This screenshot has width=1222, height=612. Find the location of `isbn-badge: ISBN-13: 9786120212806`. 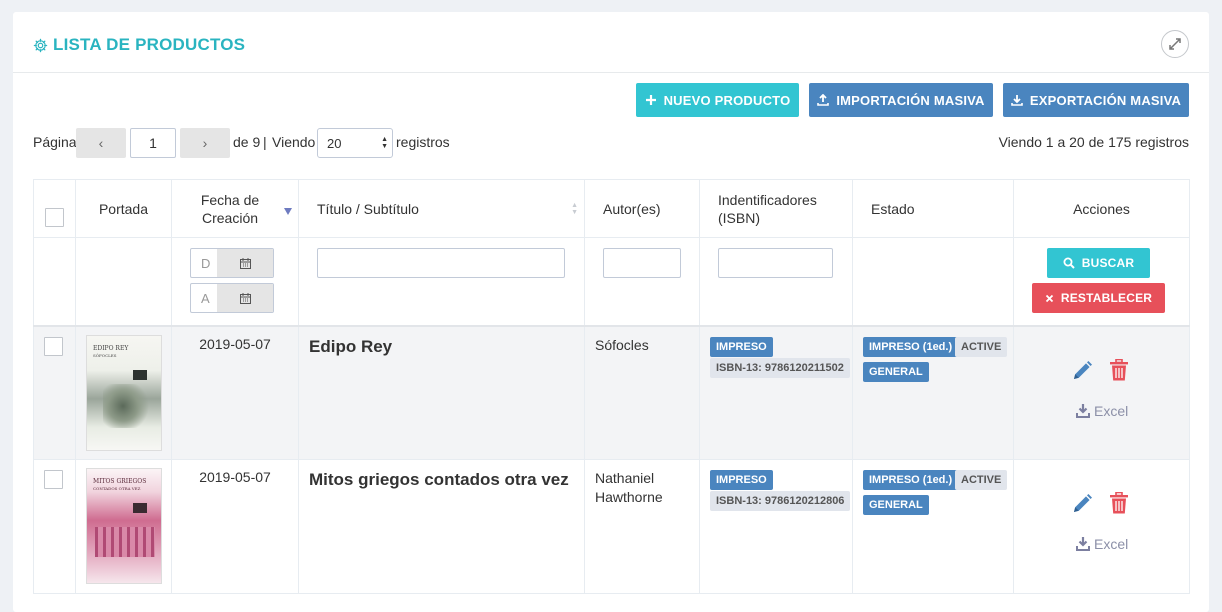

isbn-badge: ISBN-13: 9786120212806 is located at coordinates (780, 501).